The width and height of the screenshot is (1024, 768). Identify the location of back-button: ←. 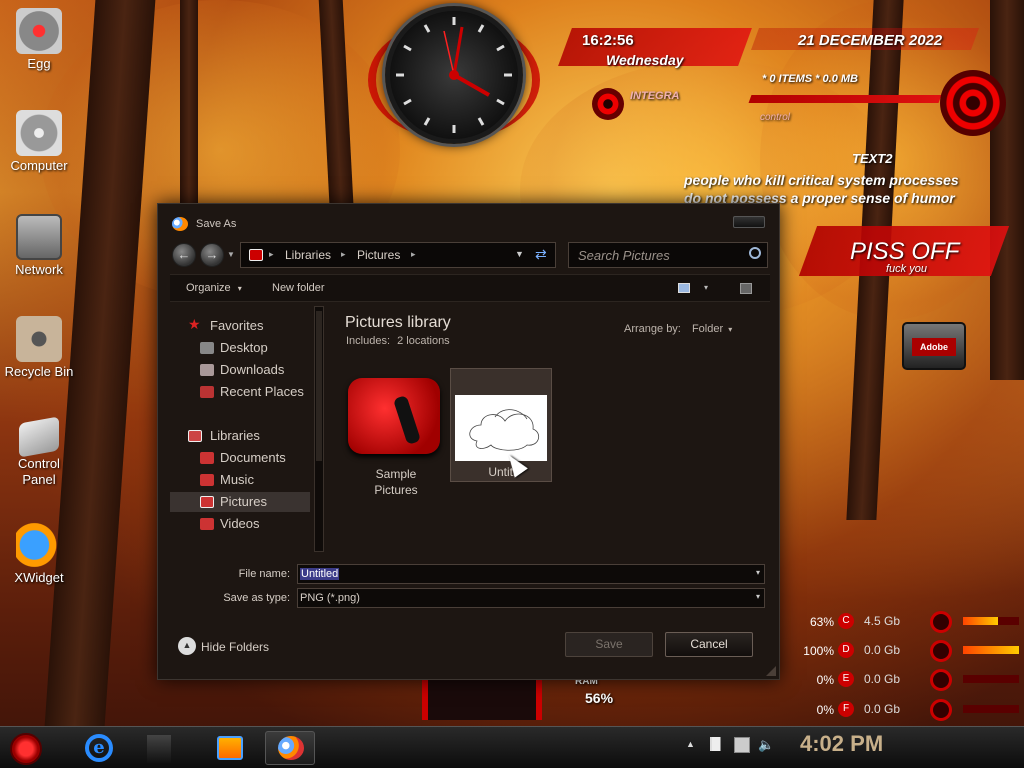
(184, 255).